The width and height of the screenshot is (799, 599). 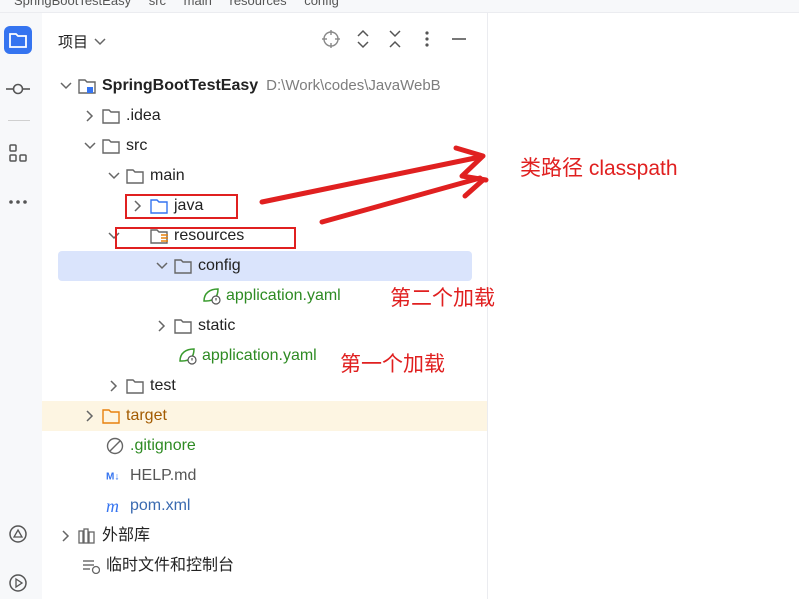 What do you see at coordinates (392, 364) in the screenshot?
I see `first-load-annotation: 第一个加载` at bounding box center [392, 364].